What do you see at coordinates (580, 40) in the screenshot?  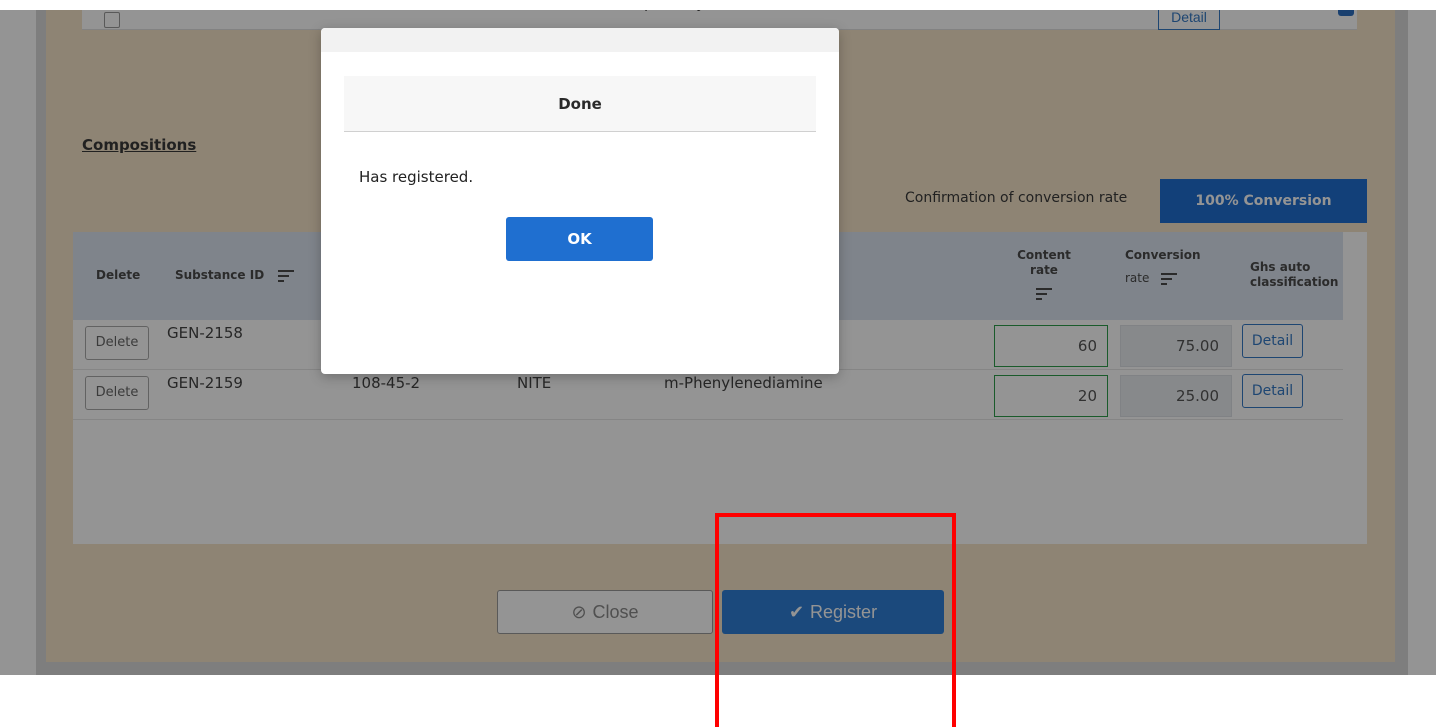 I see `dialog-top-band` at bounding box center [580, 40].